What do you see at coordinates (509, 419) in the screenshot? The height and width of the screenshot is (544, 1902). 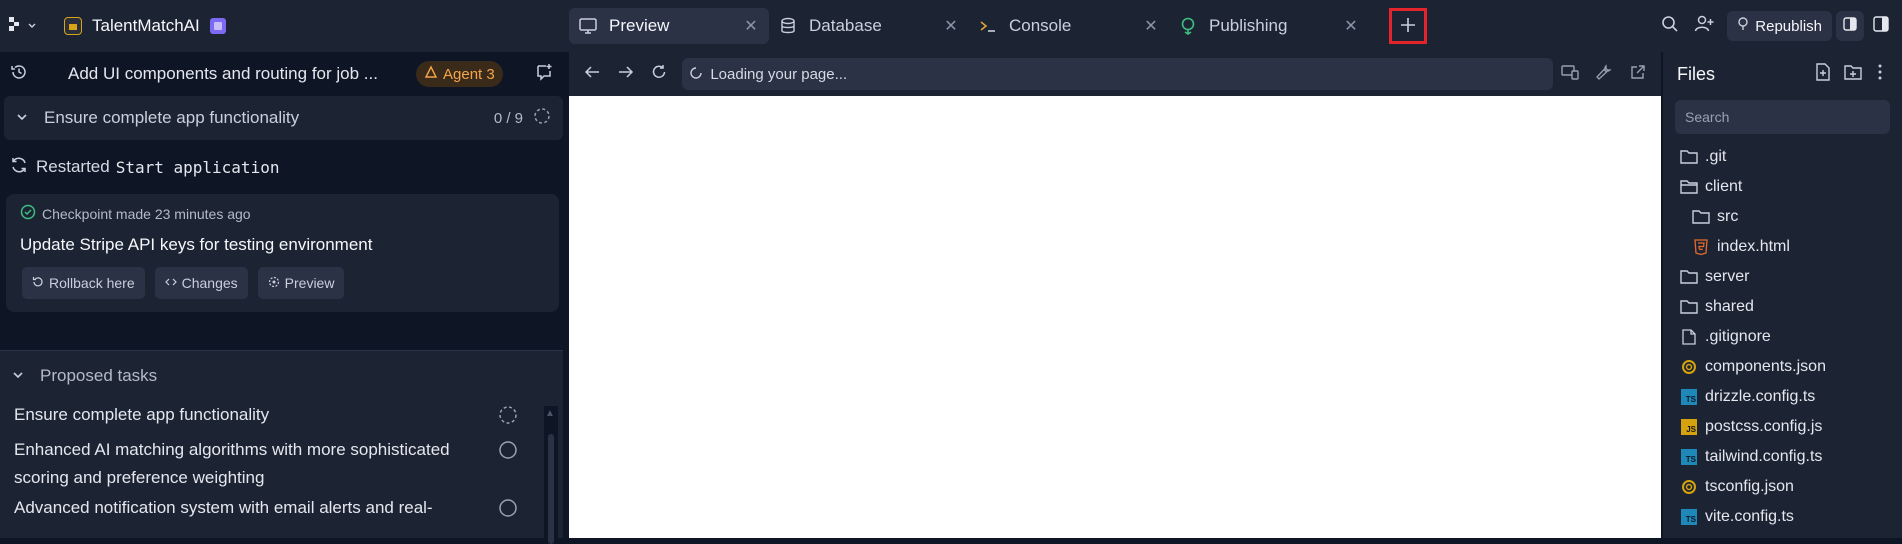 I see `pending-circle-icon` at bounding box center [509, 419].